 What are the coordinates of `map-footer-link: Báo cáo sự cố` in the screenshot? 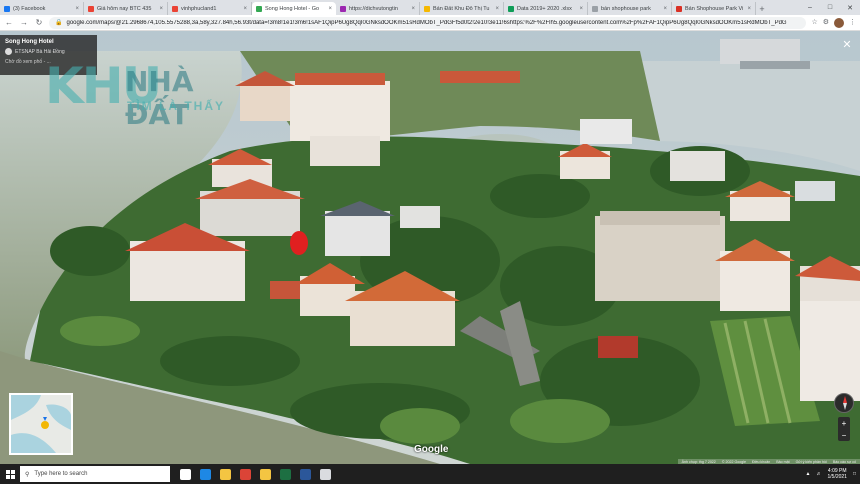 It's located at (844, 462).